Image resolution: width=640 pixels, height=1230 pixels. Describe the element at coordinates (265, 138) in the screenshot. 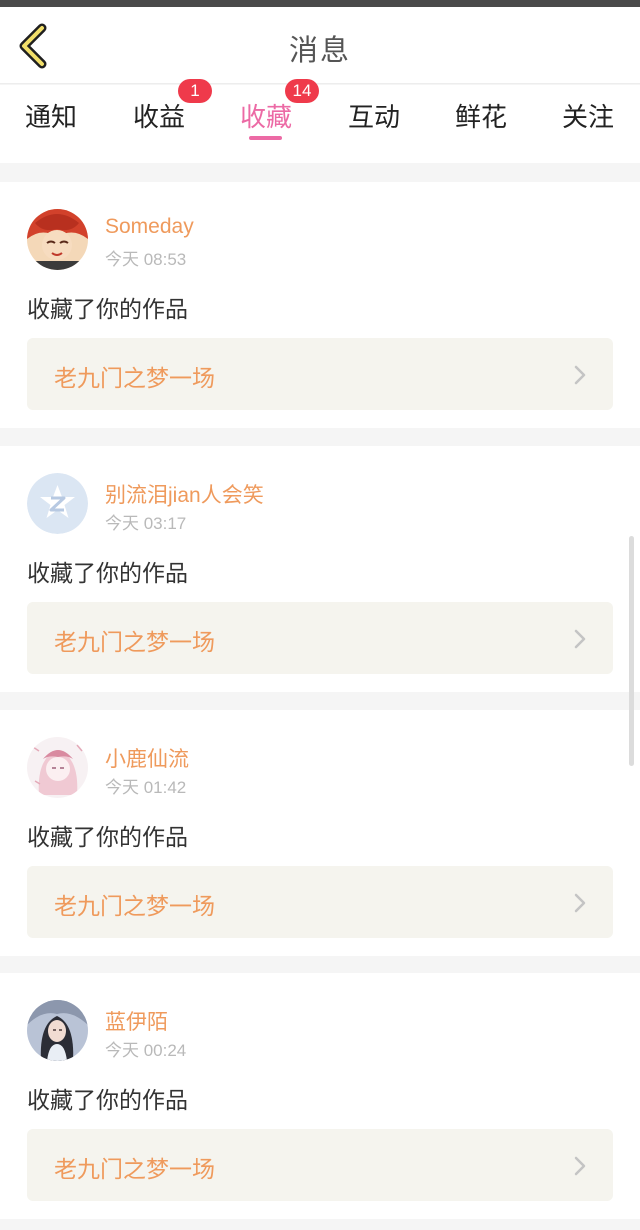

I see `active-tab-indicator` at that location.